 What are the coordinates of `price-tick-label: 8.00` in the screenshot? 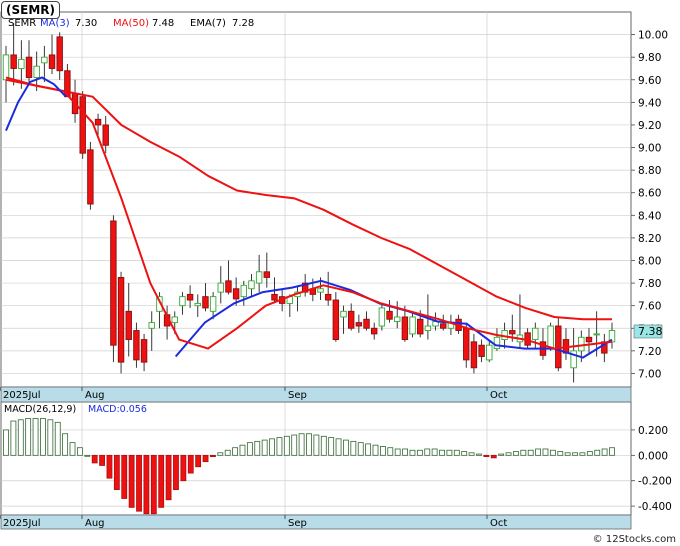 It's located at (649, 261).